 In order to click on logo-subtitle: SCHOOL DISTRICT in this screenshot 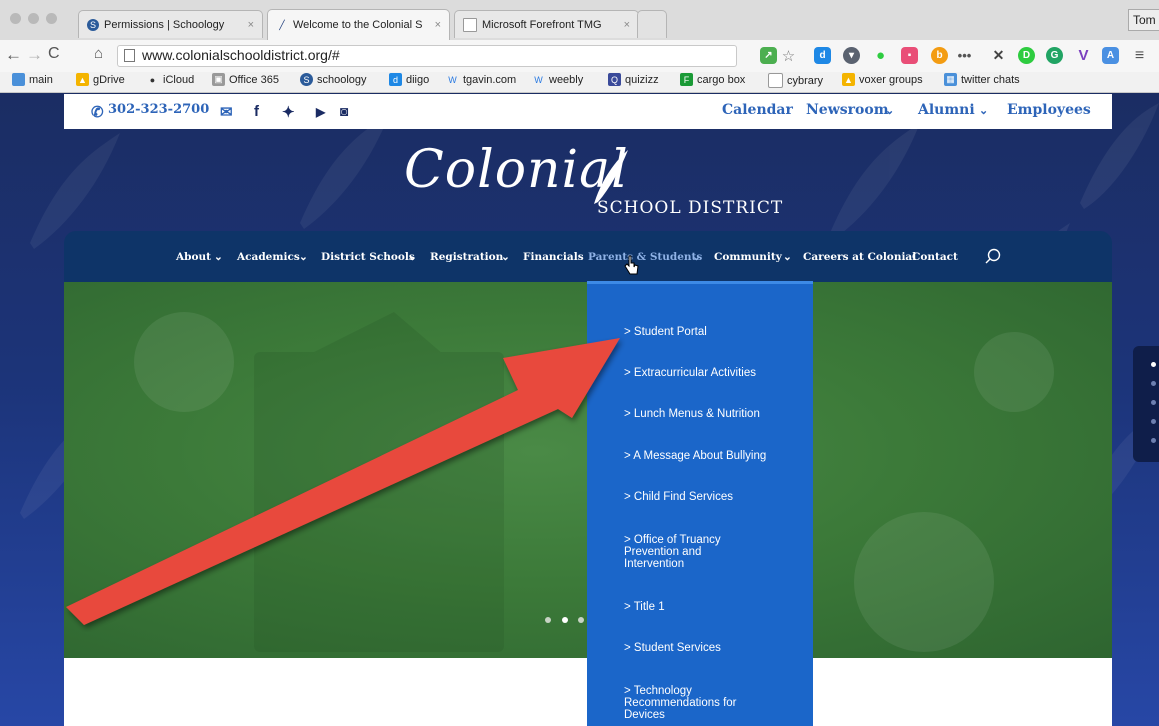, I will do `click(690, 208)`.